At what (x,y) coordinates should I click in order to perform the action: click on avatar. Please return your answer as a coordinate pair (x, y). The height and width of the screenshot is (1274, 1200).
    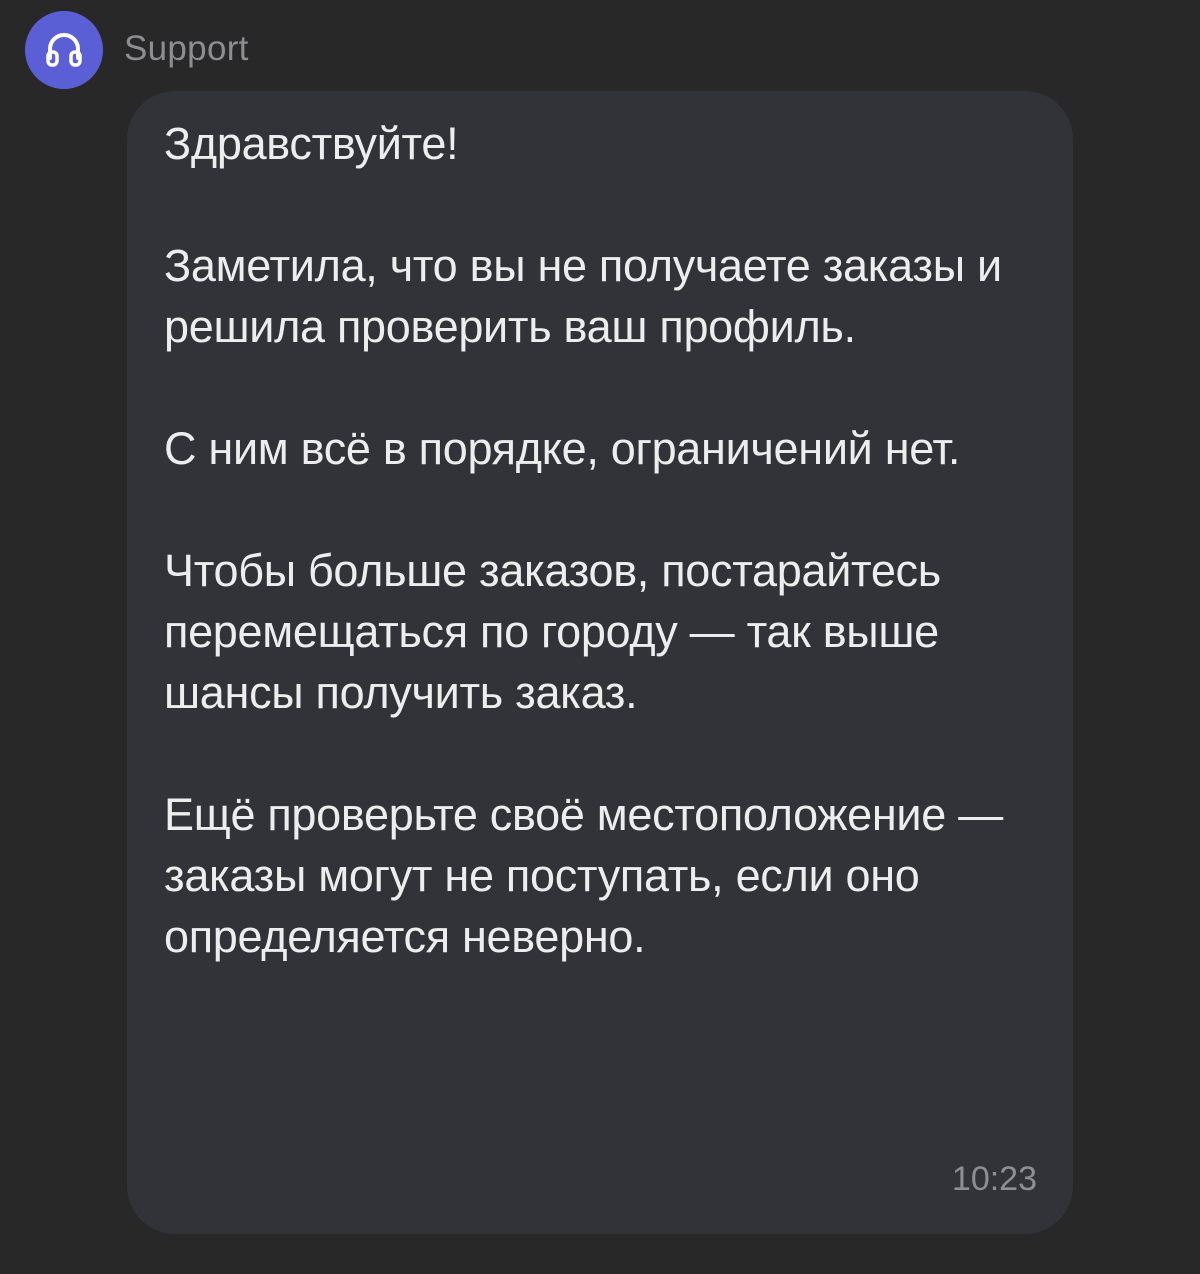
    Looking at the image, I should click on (64, 50).